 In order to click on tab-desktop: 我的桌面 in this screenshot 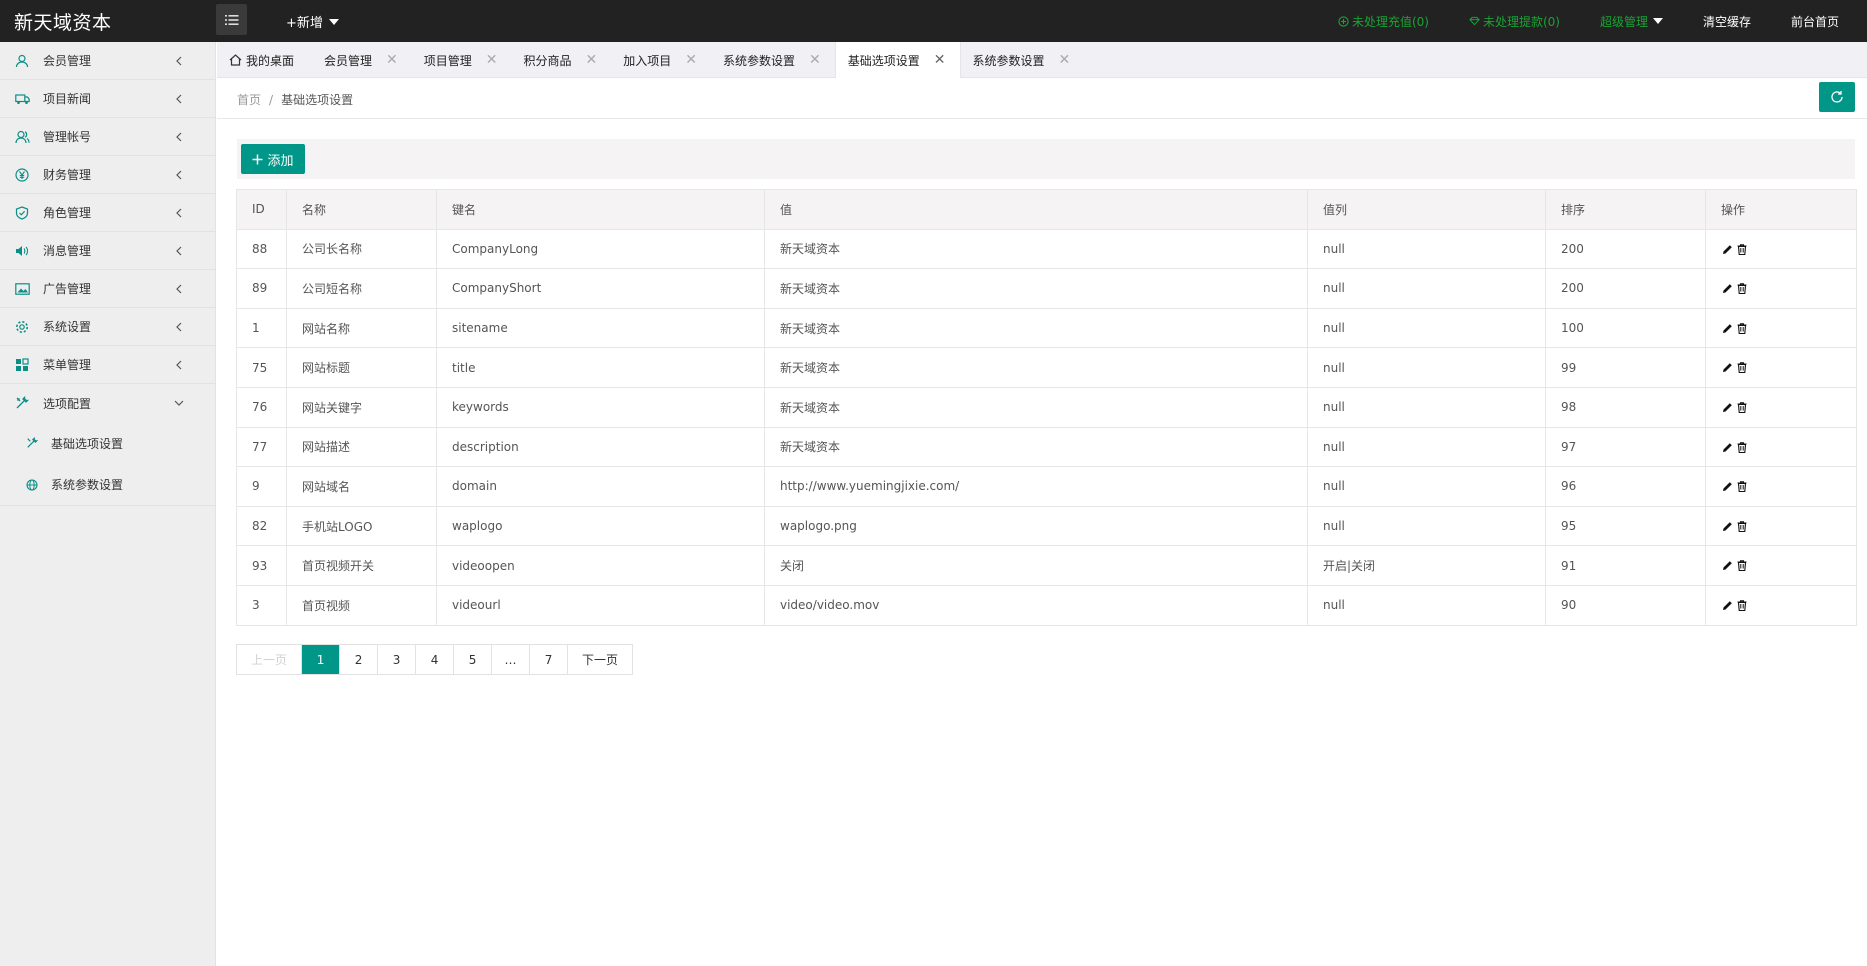, I will do `click(264, 60)`.